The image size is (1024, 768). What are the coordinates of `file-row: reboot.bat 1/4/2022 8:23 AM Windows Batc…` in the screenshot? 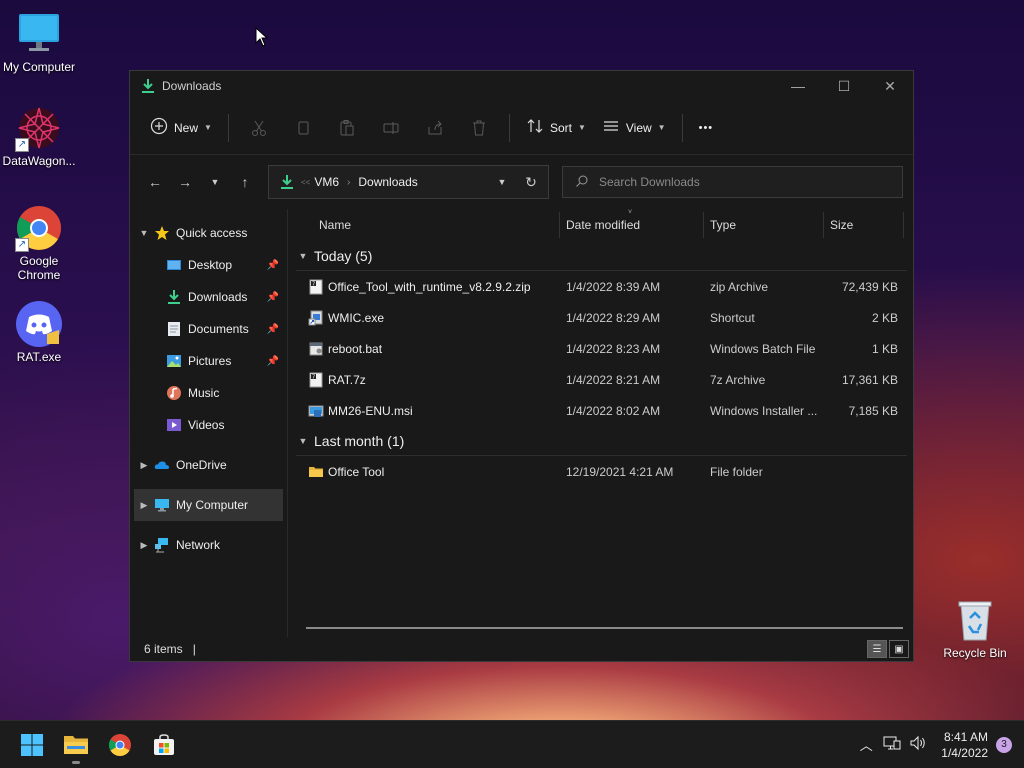 It's located at (604, 348).